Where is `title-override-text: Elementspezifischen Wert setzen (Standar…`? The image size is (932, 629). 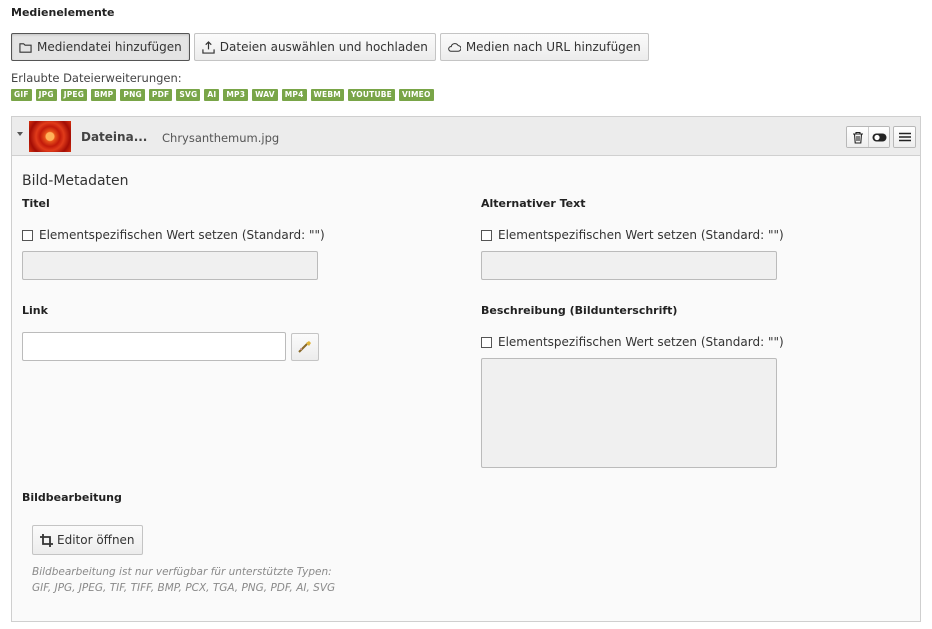 title-override-text: Elementspezifischen Wert setzen (Standar… is located at coordinates (182, 235).